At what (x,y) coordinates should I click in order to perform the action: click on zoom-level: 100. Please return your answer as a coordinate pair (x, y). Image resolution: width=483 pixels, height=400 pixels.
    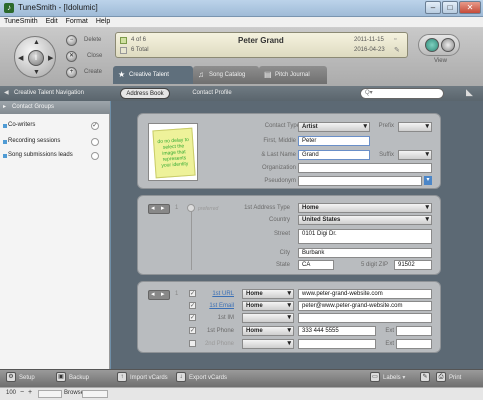
    Looking at the image, I should click on (11, 393).